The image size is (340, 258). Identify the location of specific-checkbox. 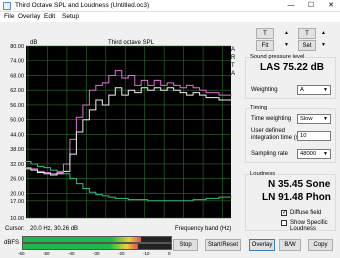
(284, 223).